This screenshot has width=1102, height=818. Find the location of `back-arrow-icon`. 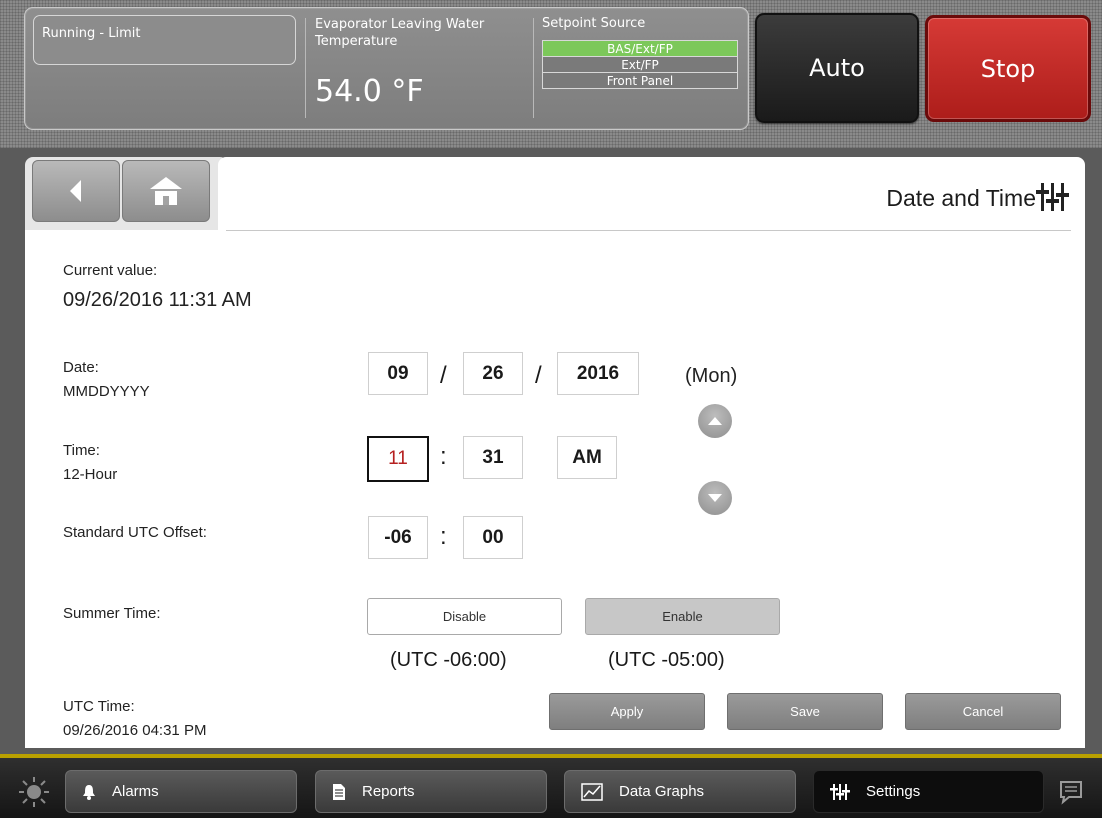

back-arrow-icon is located at coordinates (75, 191).